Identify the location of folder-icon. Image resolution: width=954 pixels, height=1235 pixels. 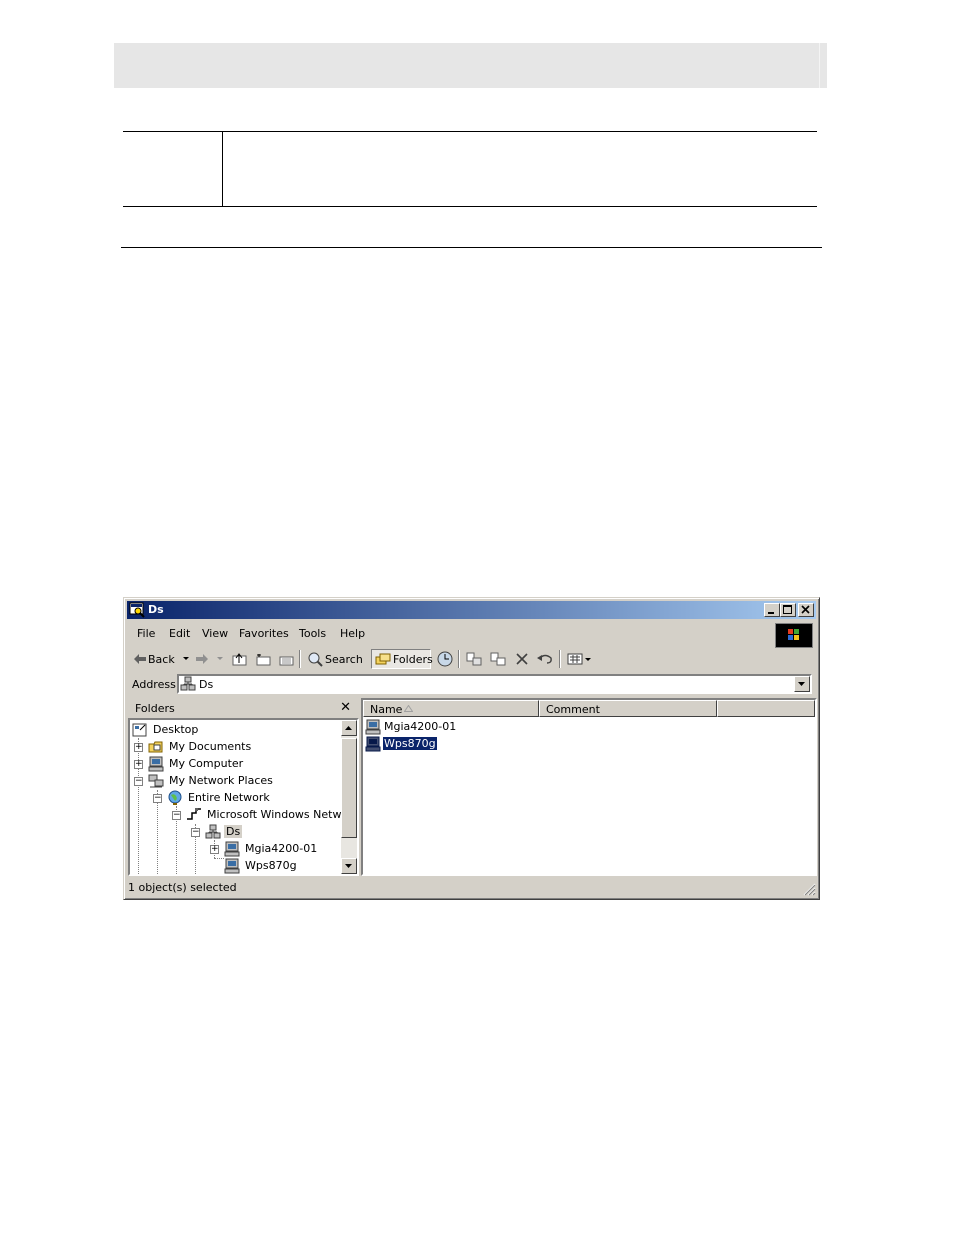
(155, 747).